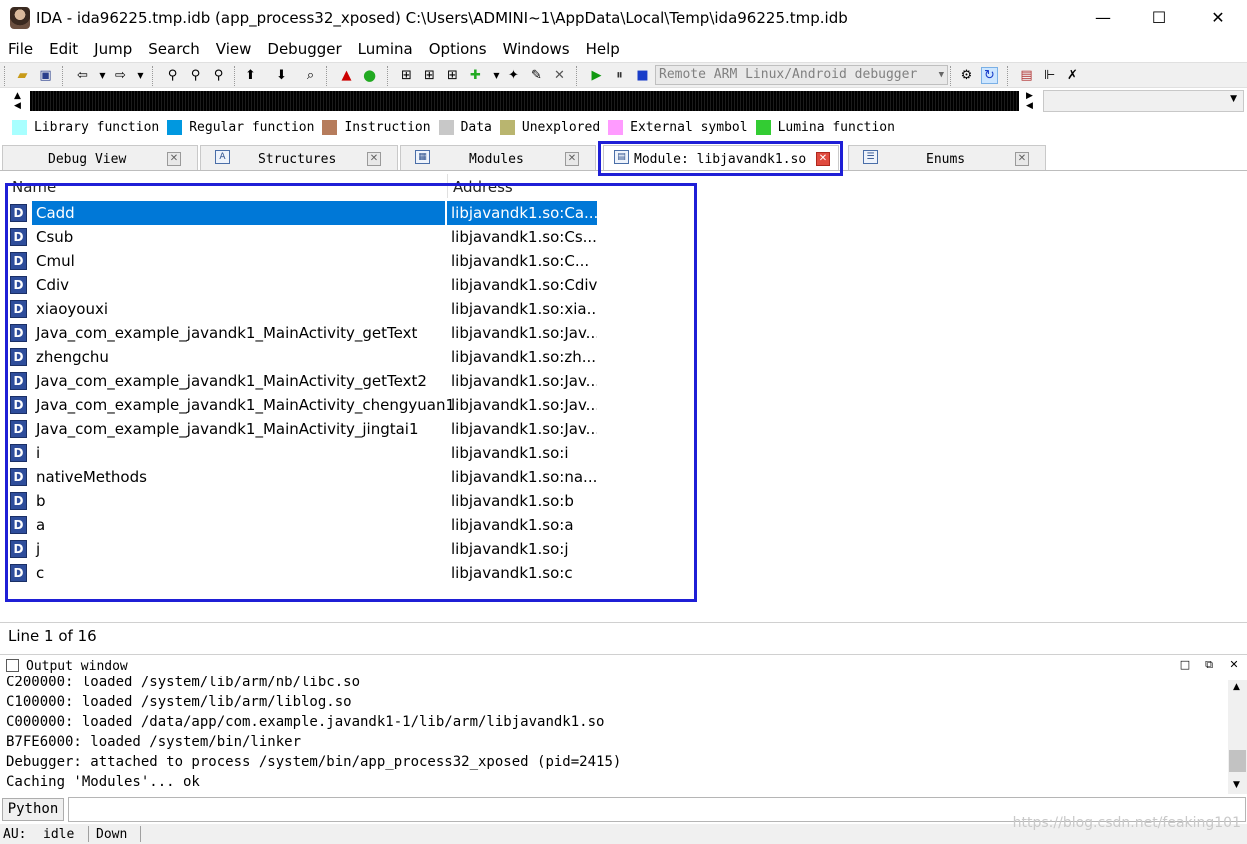 The image size is (1247, 844). I want to click on tab-label: Modules, so click(496, 159).